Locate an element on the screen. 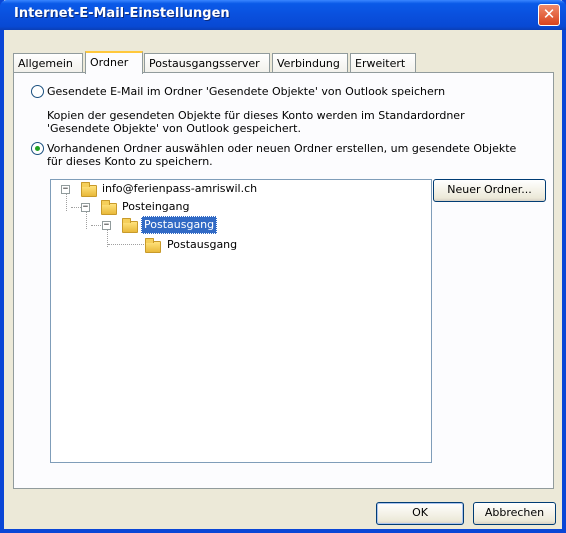 This screenshot has width=566, height=533. tab-ordner: Ordner is located at coordinates (114, 62).